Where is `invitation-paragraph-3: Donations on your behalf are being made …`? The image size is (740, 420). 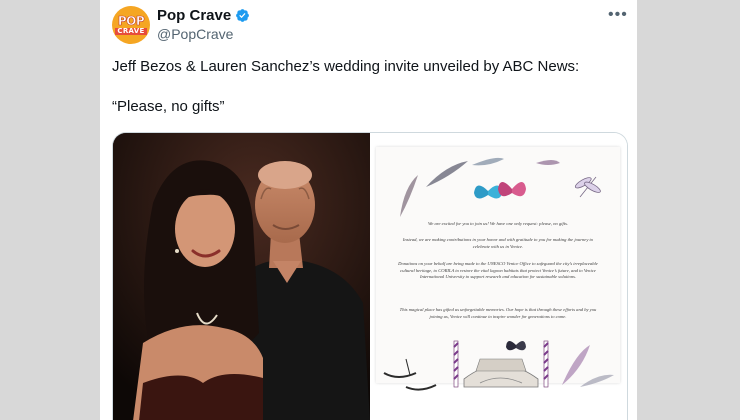 invitation-paragraph-3: Donations on your behalf are being made … is located at coordinates (498, 270).